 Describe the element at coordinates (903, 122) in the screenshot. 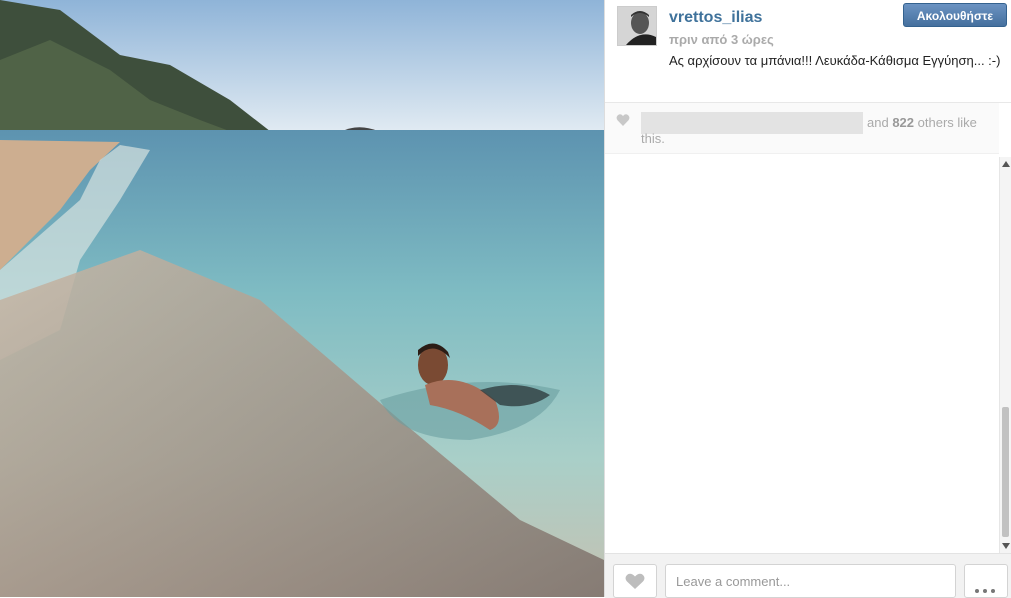

I see `likes-count: 822` at that location.